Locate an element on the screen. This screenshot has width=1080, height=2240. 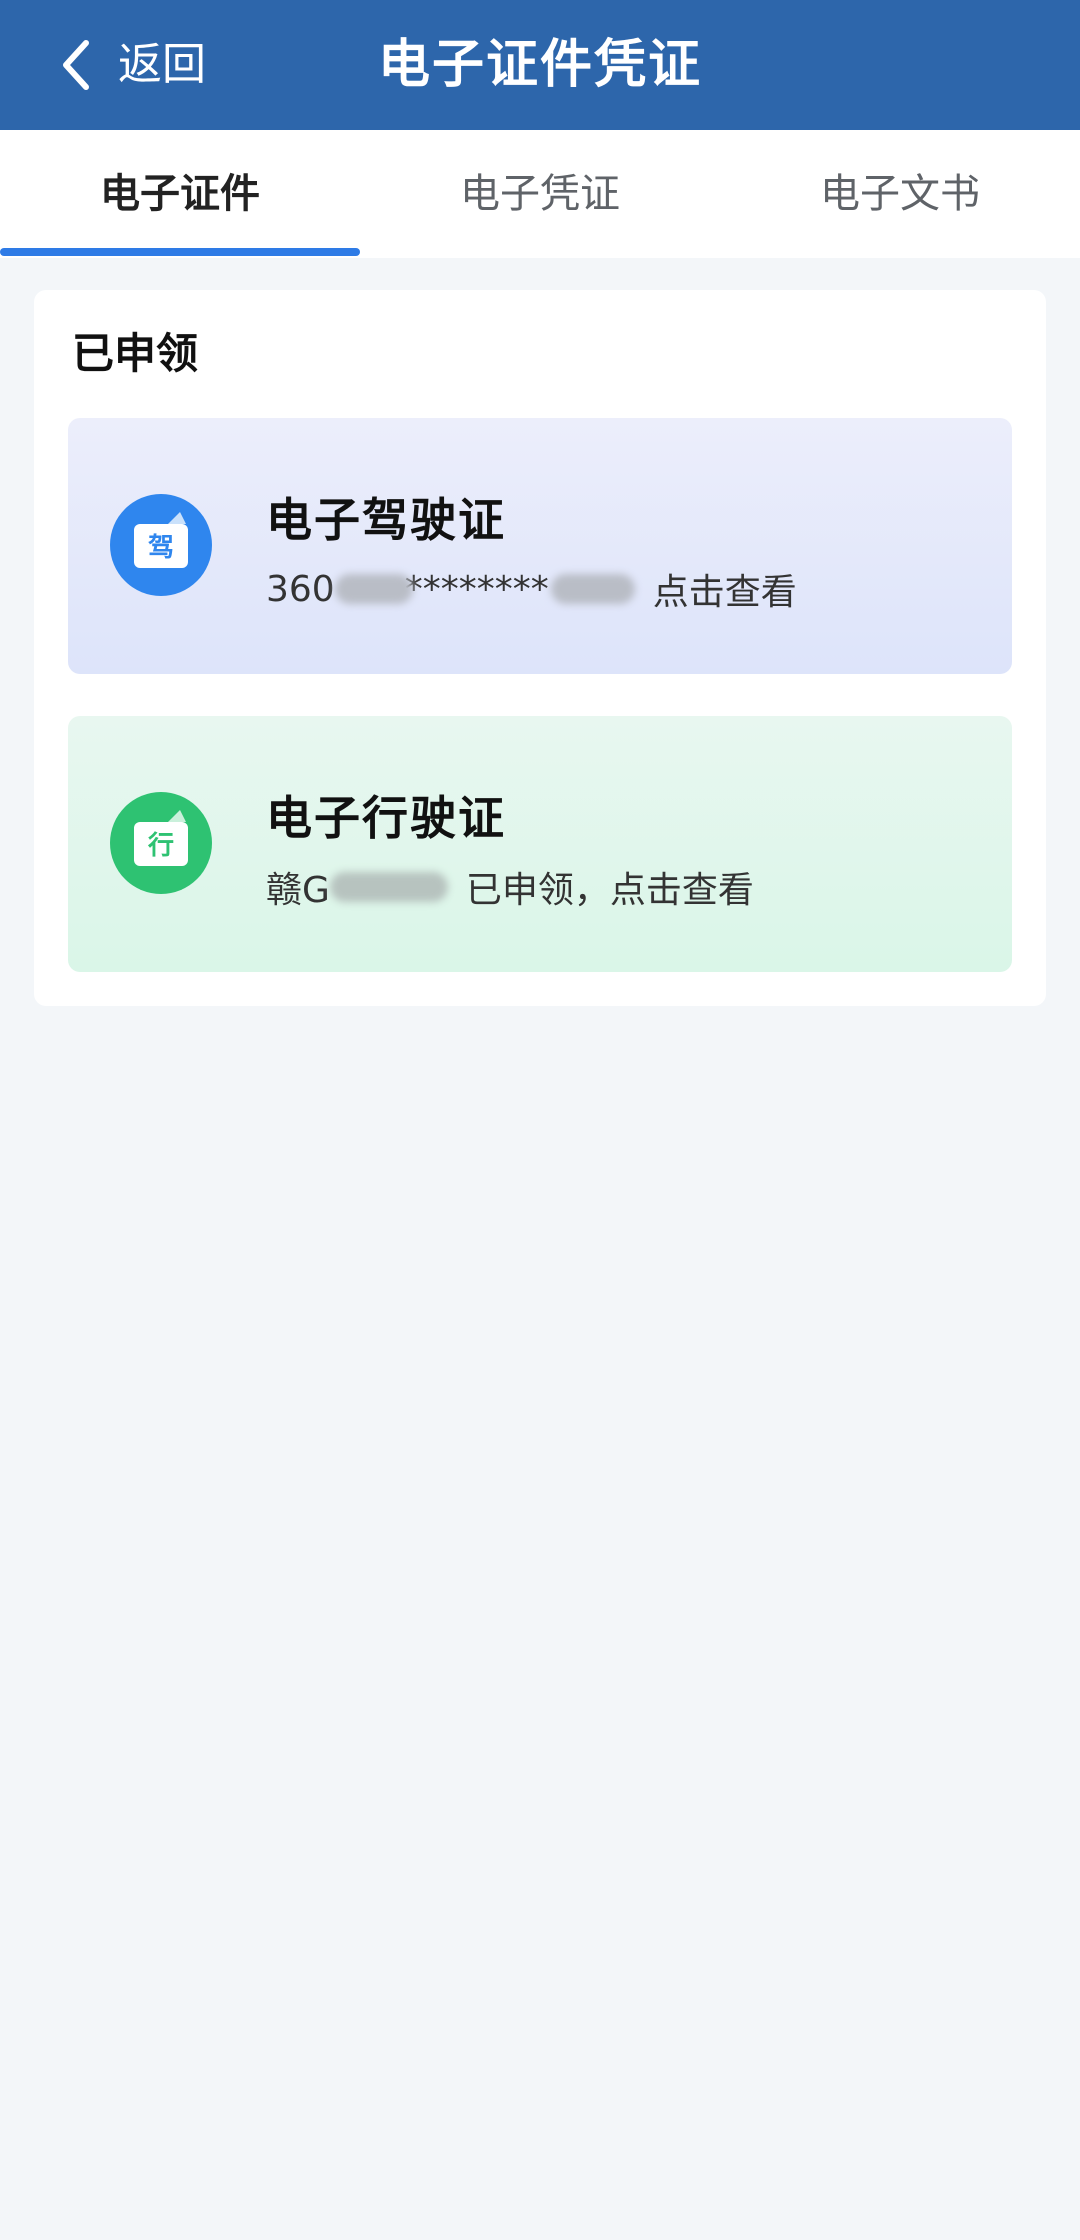
tab-electronic-certificates: 电子证件 is located at coordinates (180, 194).